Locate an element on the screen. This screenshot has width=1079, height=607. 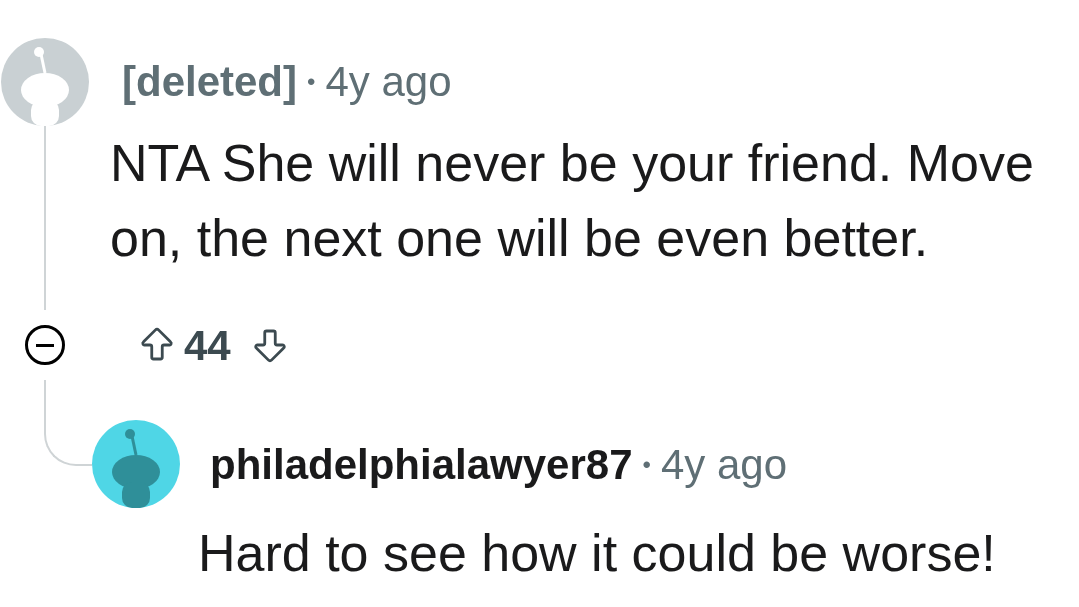
comment-text: Hard to see how it could be worse! is located at coordinates (597, 553).